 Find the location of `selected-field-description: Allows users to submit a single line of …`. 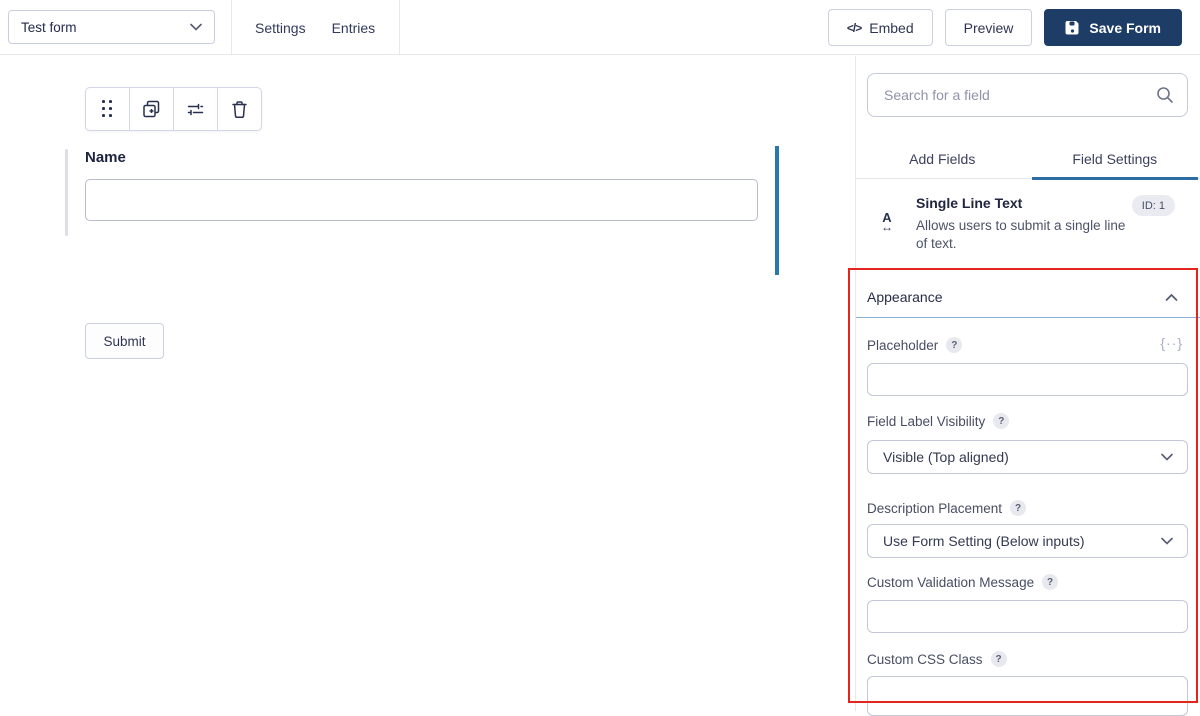

selected-field-description: Allows users to submit a single line of … is located at coordinates (1022, 234).